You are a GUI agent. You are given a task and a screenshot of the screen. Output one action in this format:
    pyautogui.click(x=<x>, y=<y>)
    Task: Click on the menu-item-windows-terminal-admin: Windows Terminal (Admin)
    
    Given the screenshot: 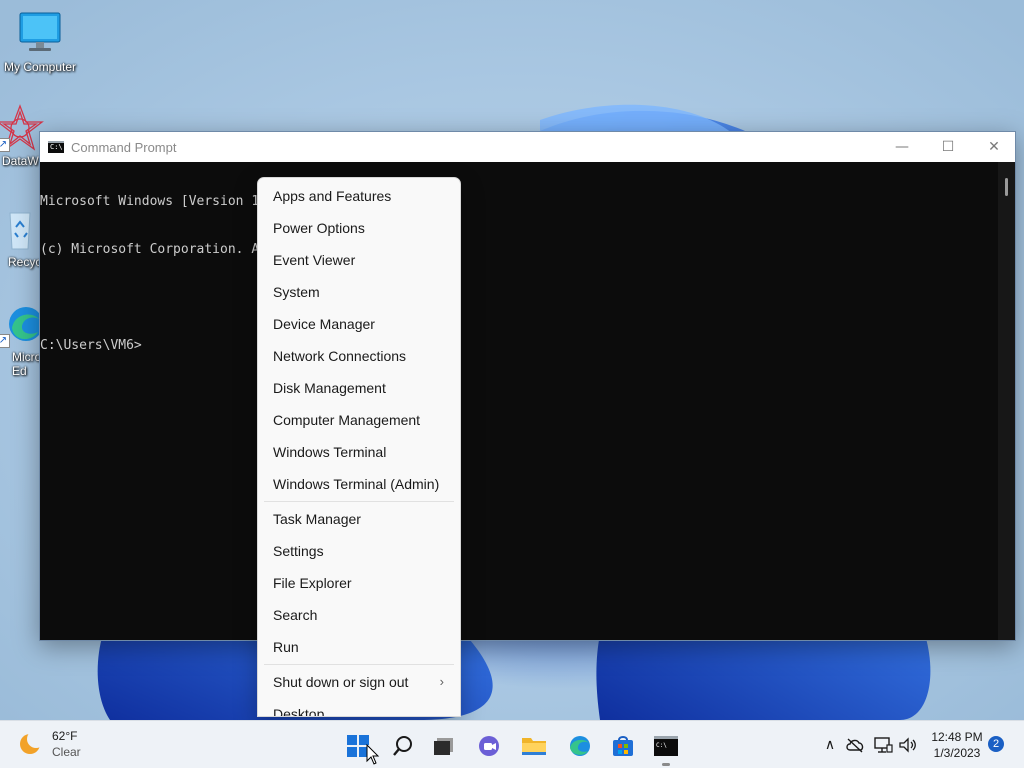 What is the action you would take?
    pyautogui.click(x=359, y=484)
    